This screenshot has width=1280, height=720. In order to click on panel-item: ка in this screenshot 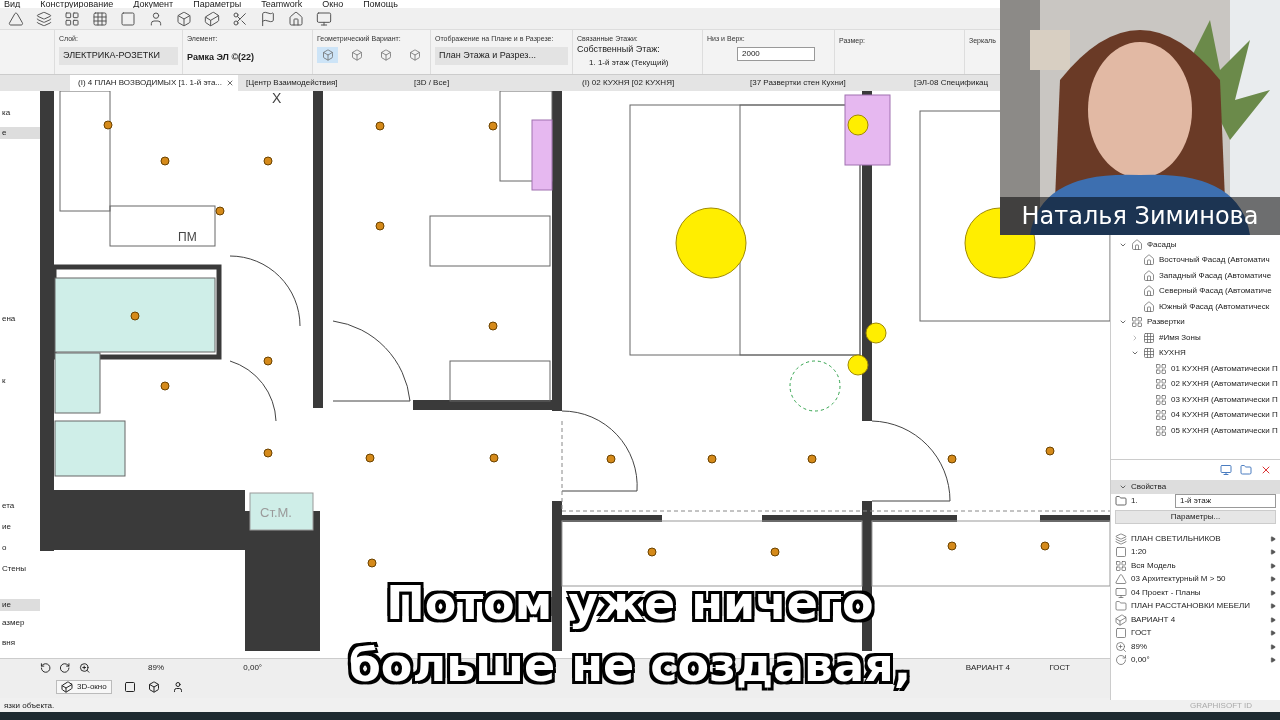, I will do `click(20, 113)`.